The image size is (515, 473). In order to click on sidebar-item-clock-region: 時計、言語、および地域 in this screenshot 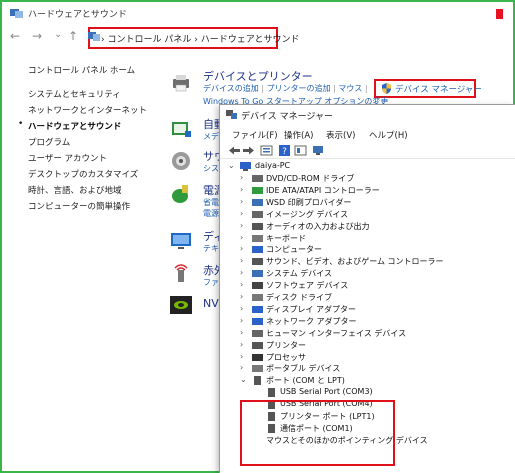, I will do `click(75, 190)`.